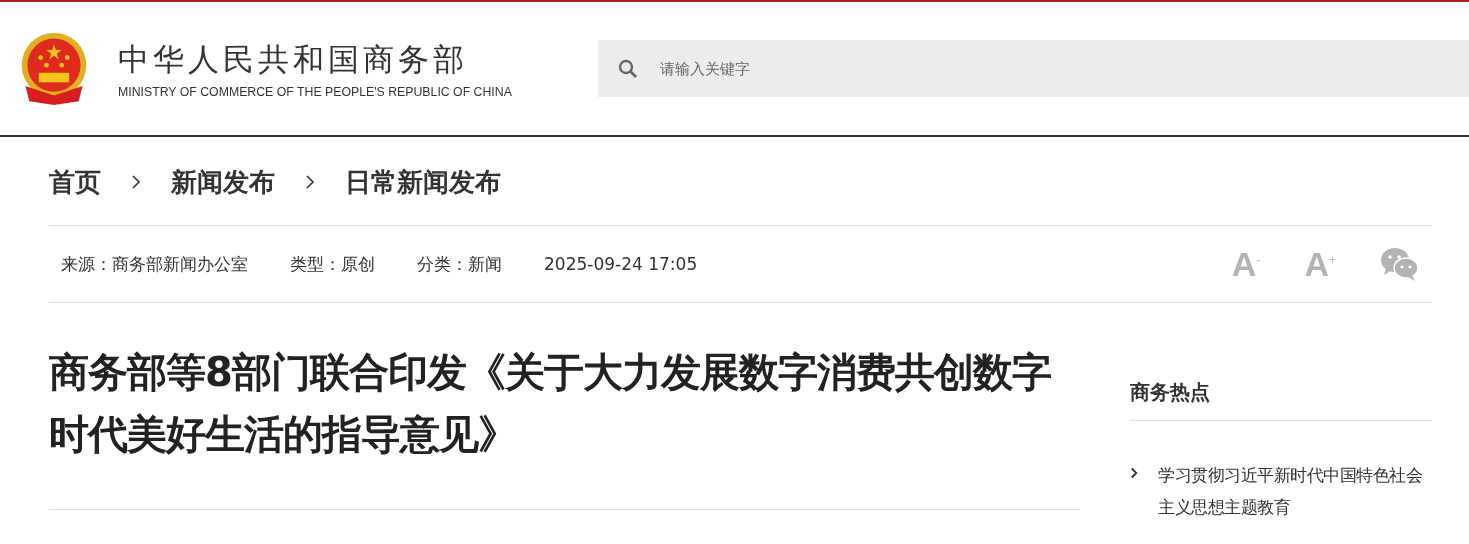 This screenshot has width=1469, height=544. Describe the element at coordinates (459, 264) in the screenshot. I see `meta-text: 分类：新闻` at that location.